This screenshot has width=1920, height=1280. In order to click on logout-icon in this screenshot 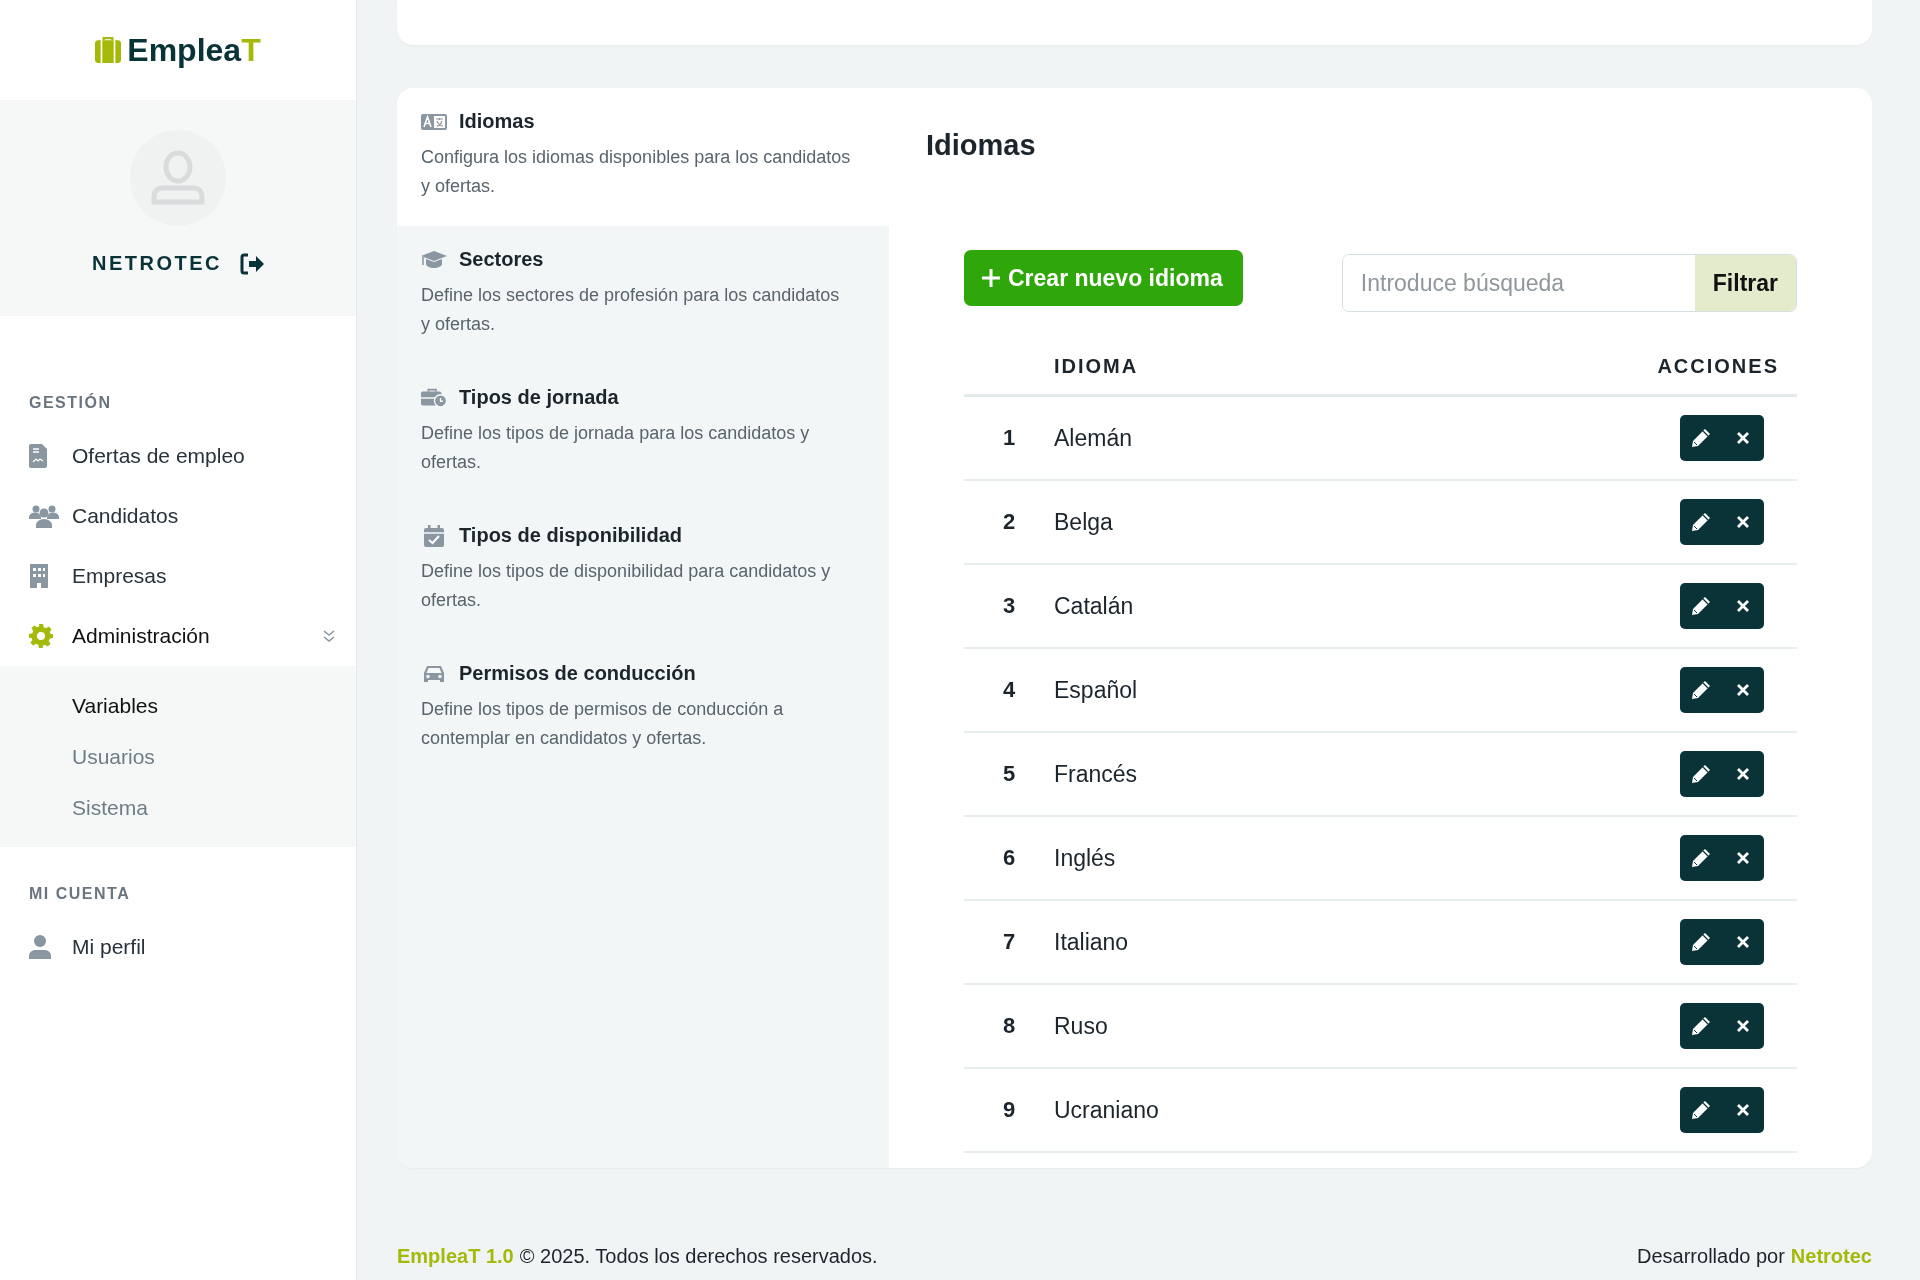, I will do `click(252, 263)`.